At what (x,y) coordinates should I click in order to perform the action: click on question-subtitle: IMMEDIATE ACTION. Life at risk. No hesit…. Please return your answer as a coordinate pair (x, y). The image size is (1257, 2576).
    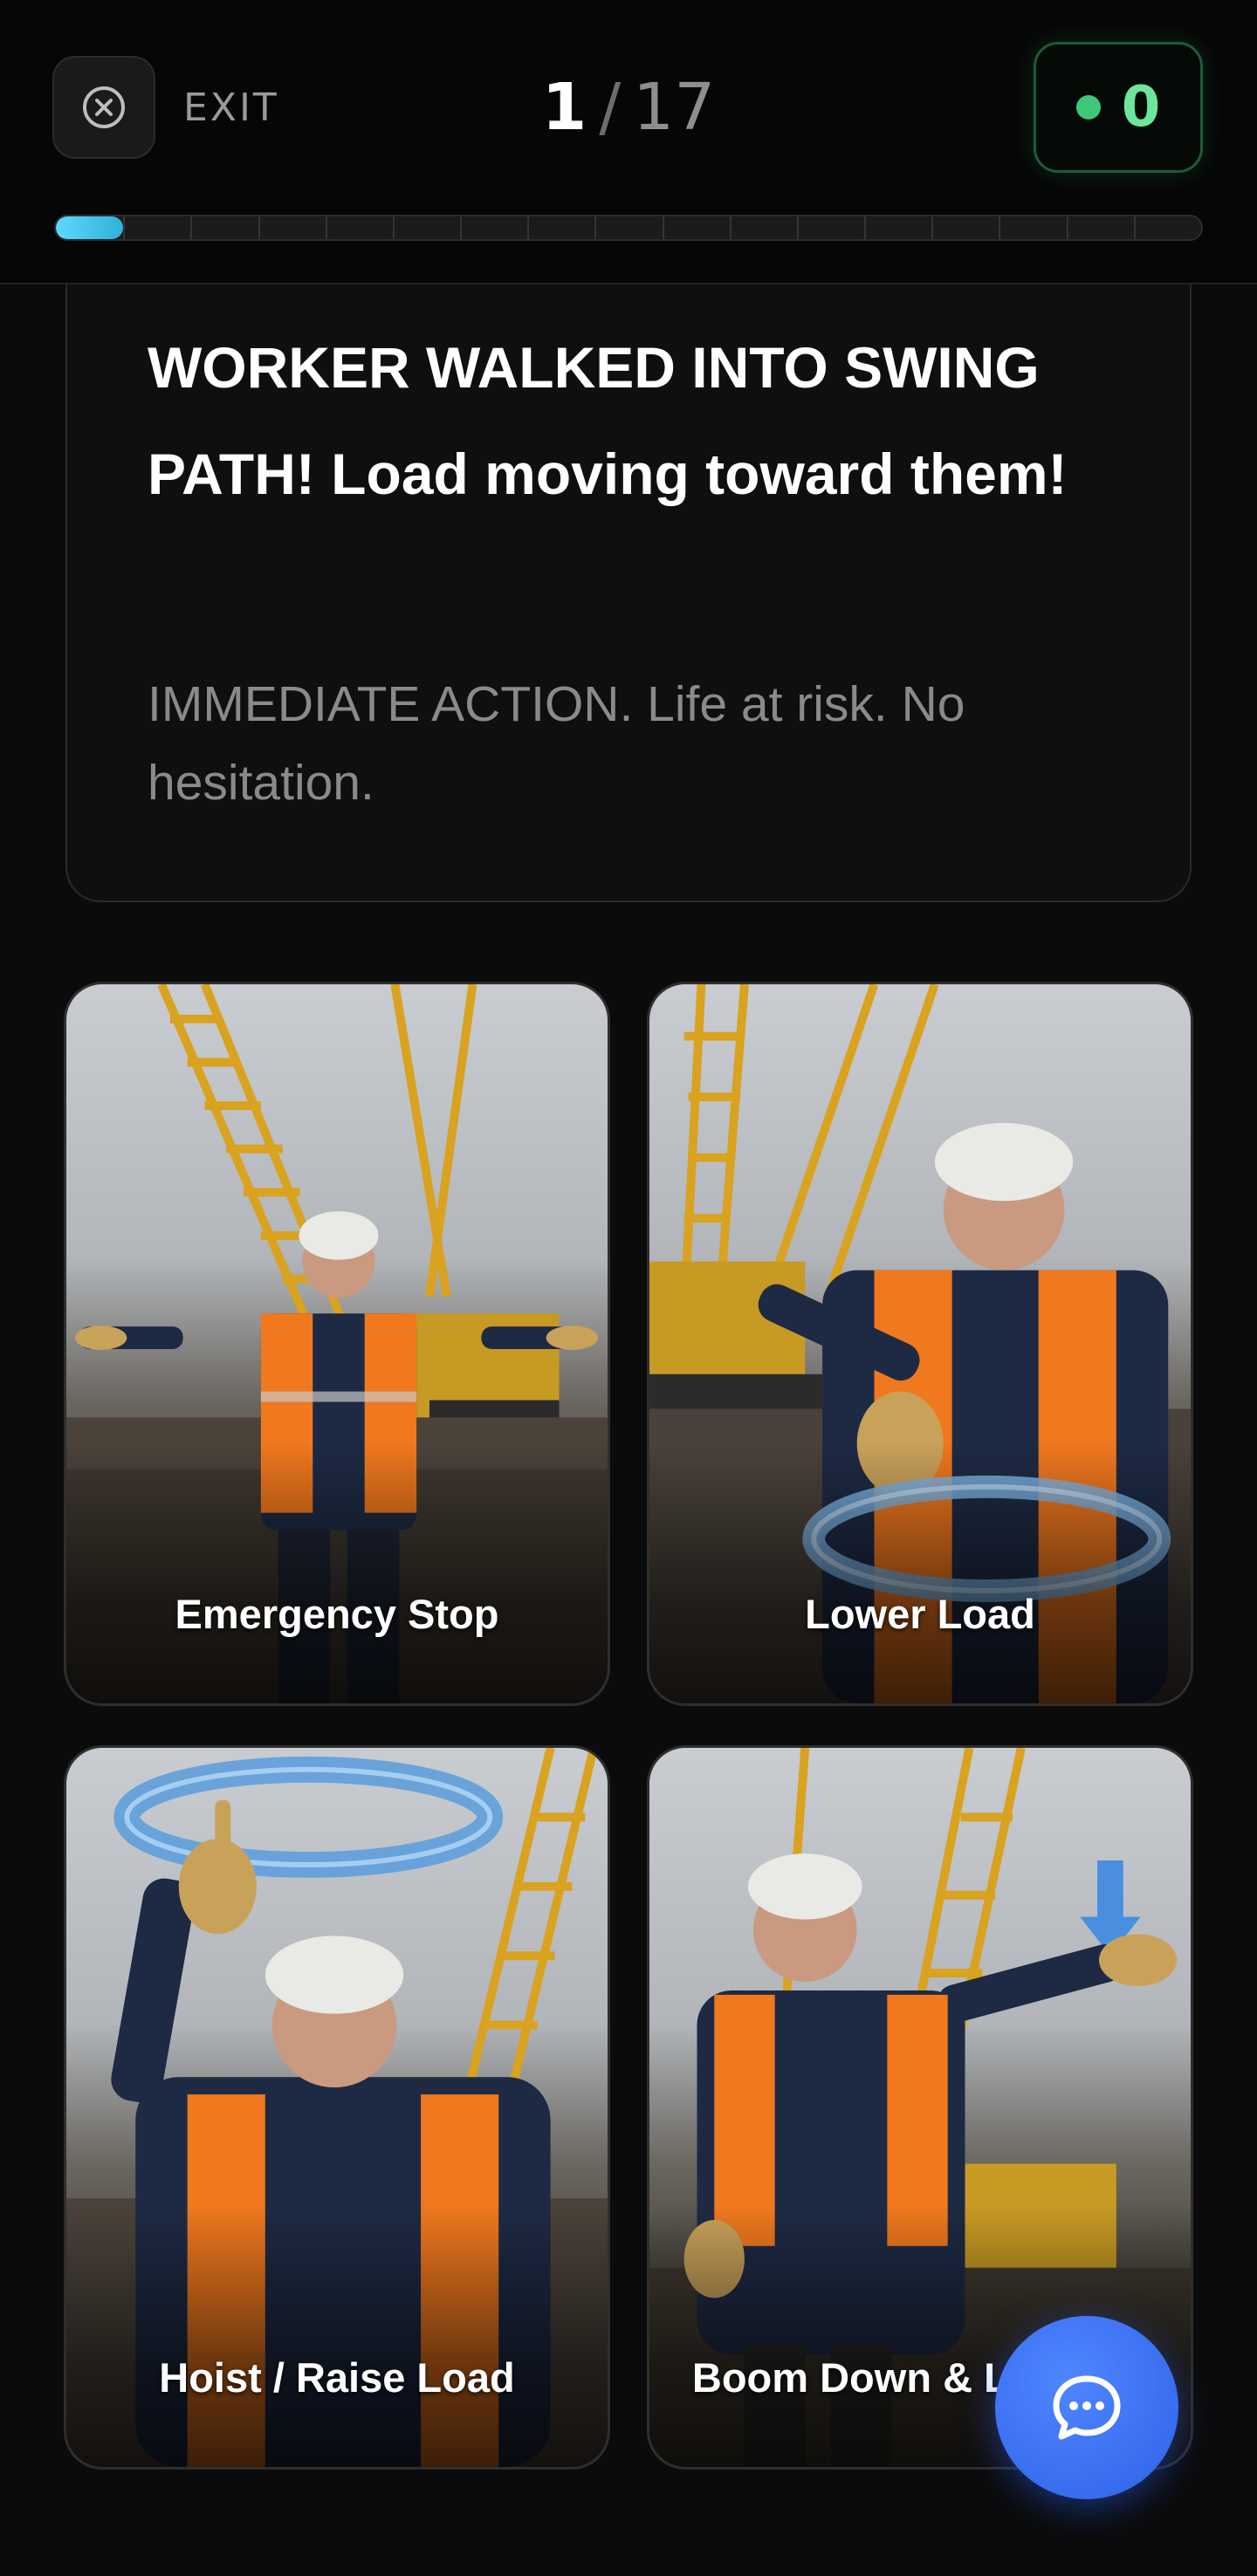
    Looking at the image, I should click on (556, 744).